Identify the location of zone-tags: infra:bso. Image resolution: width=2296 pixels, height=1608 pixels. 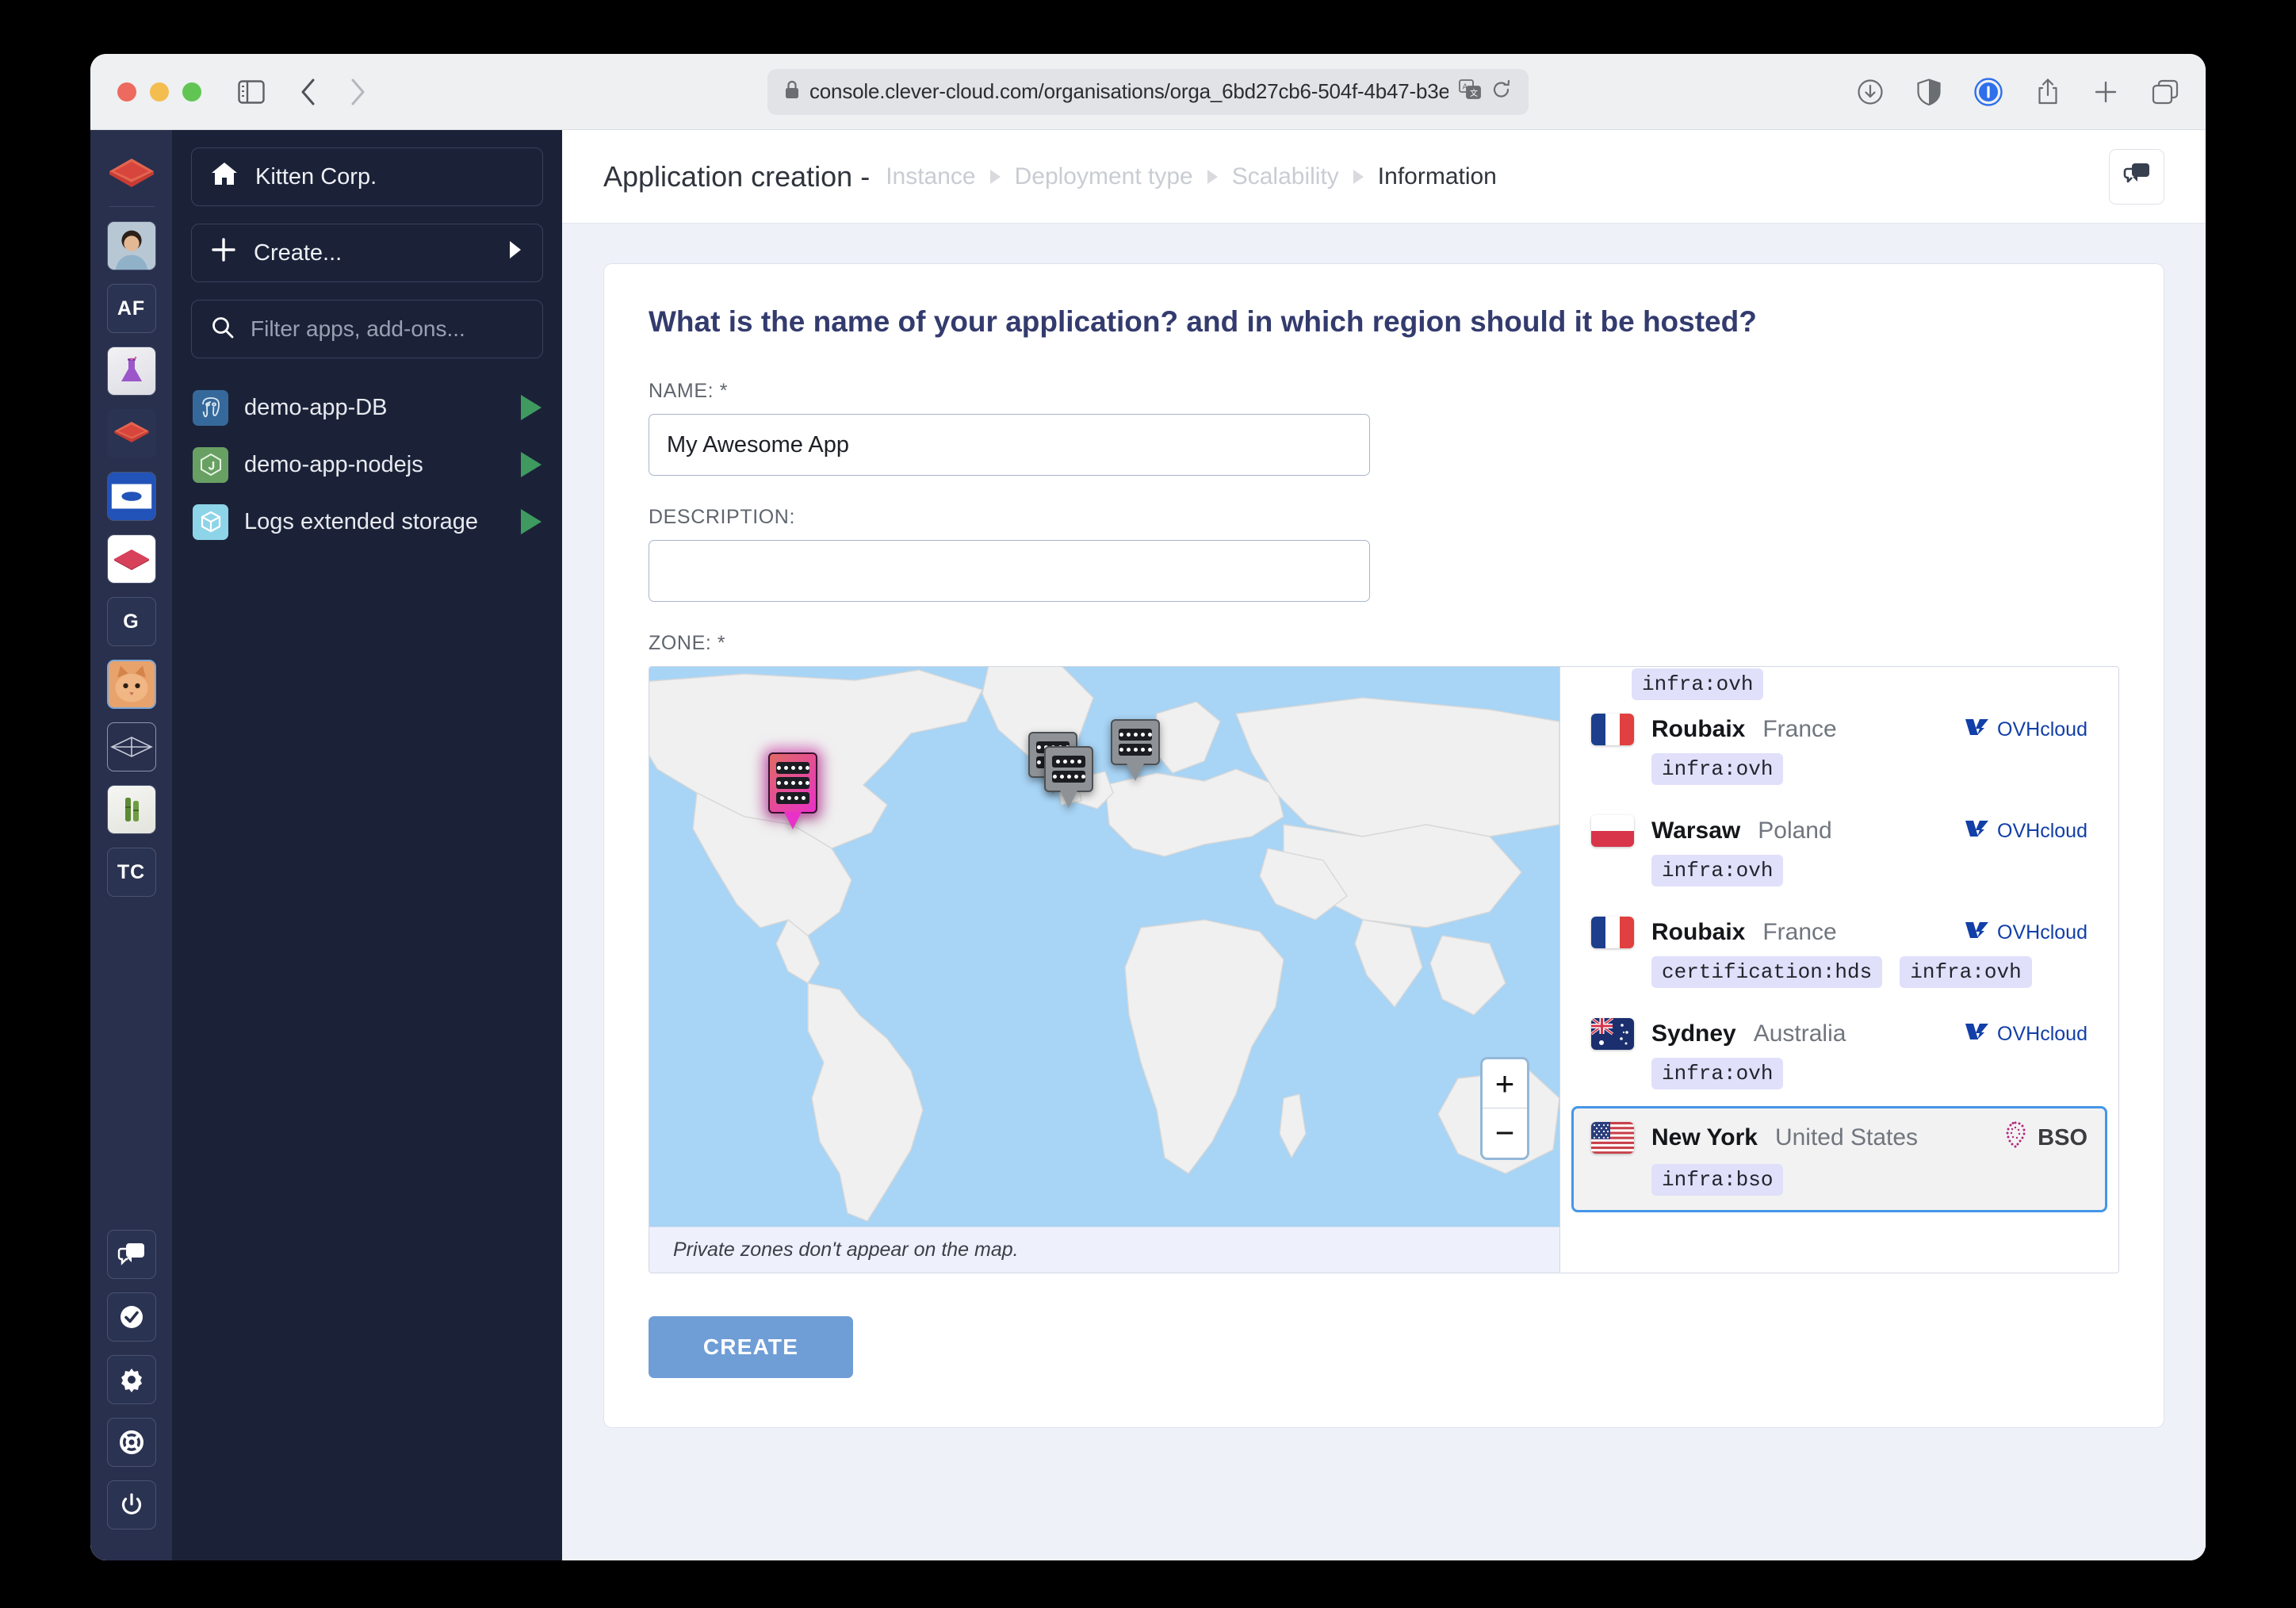
(1869, 1180).